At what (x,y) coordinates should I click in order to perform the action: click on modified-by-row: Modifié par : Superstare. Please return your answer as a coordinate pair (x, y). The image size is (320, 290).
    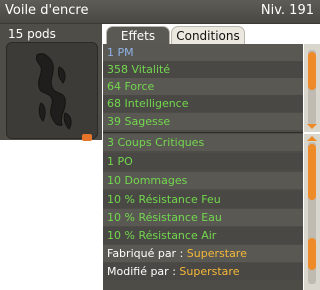
    Looking at the image, I should click on (203, 271).